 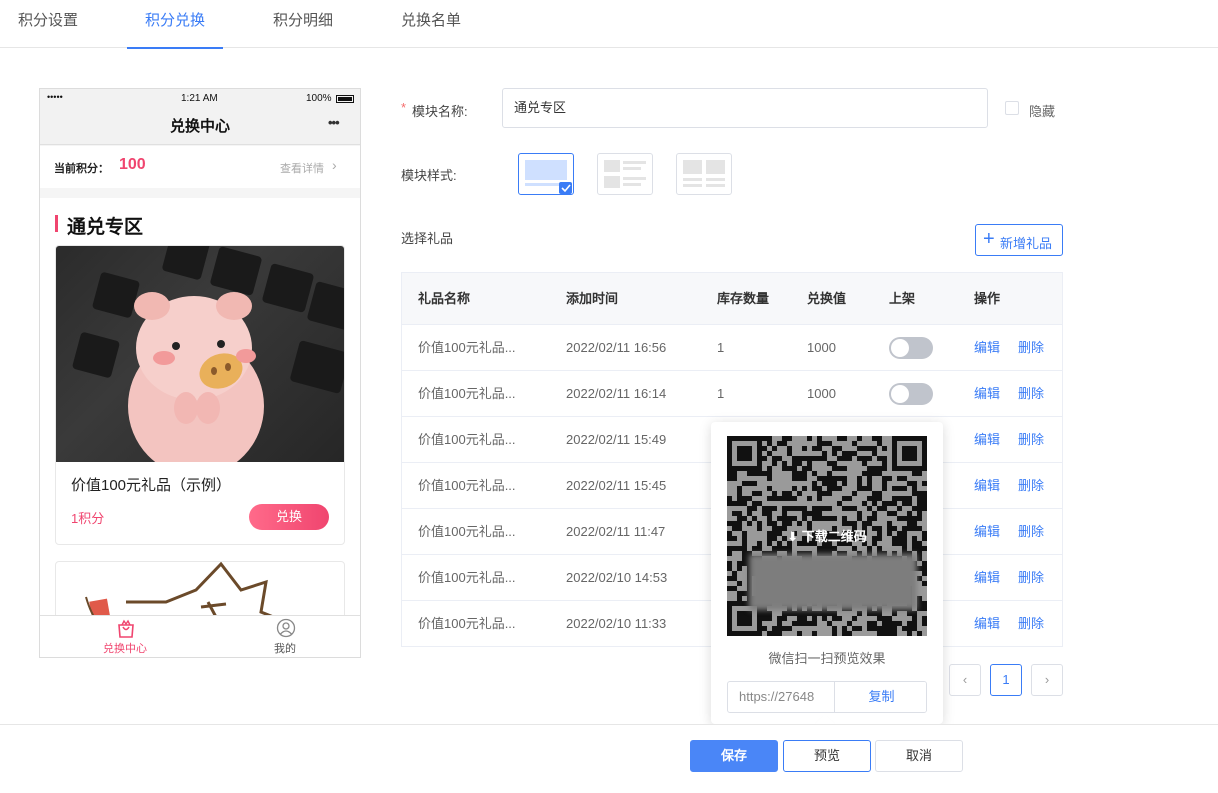 I want to click on phone-navbar: 兑换中心 •••, so click(x=200, y=127).